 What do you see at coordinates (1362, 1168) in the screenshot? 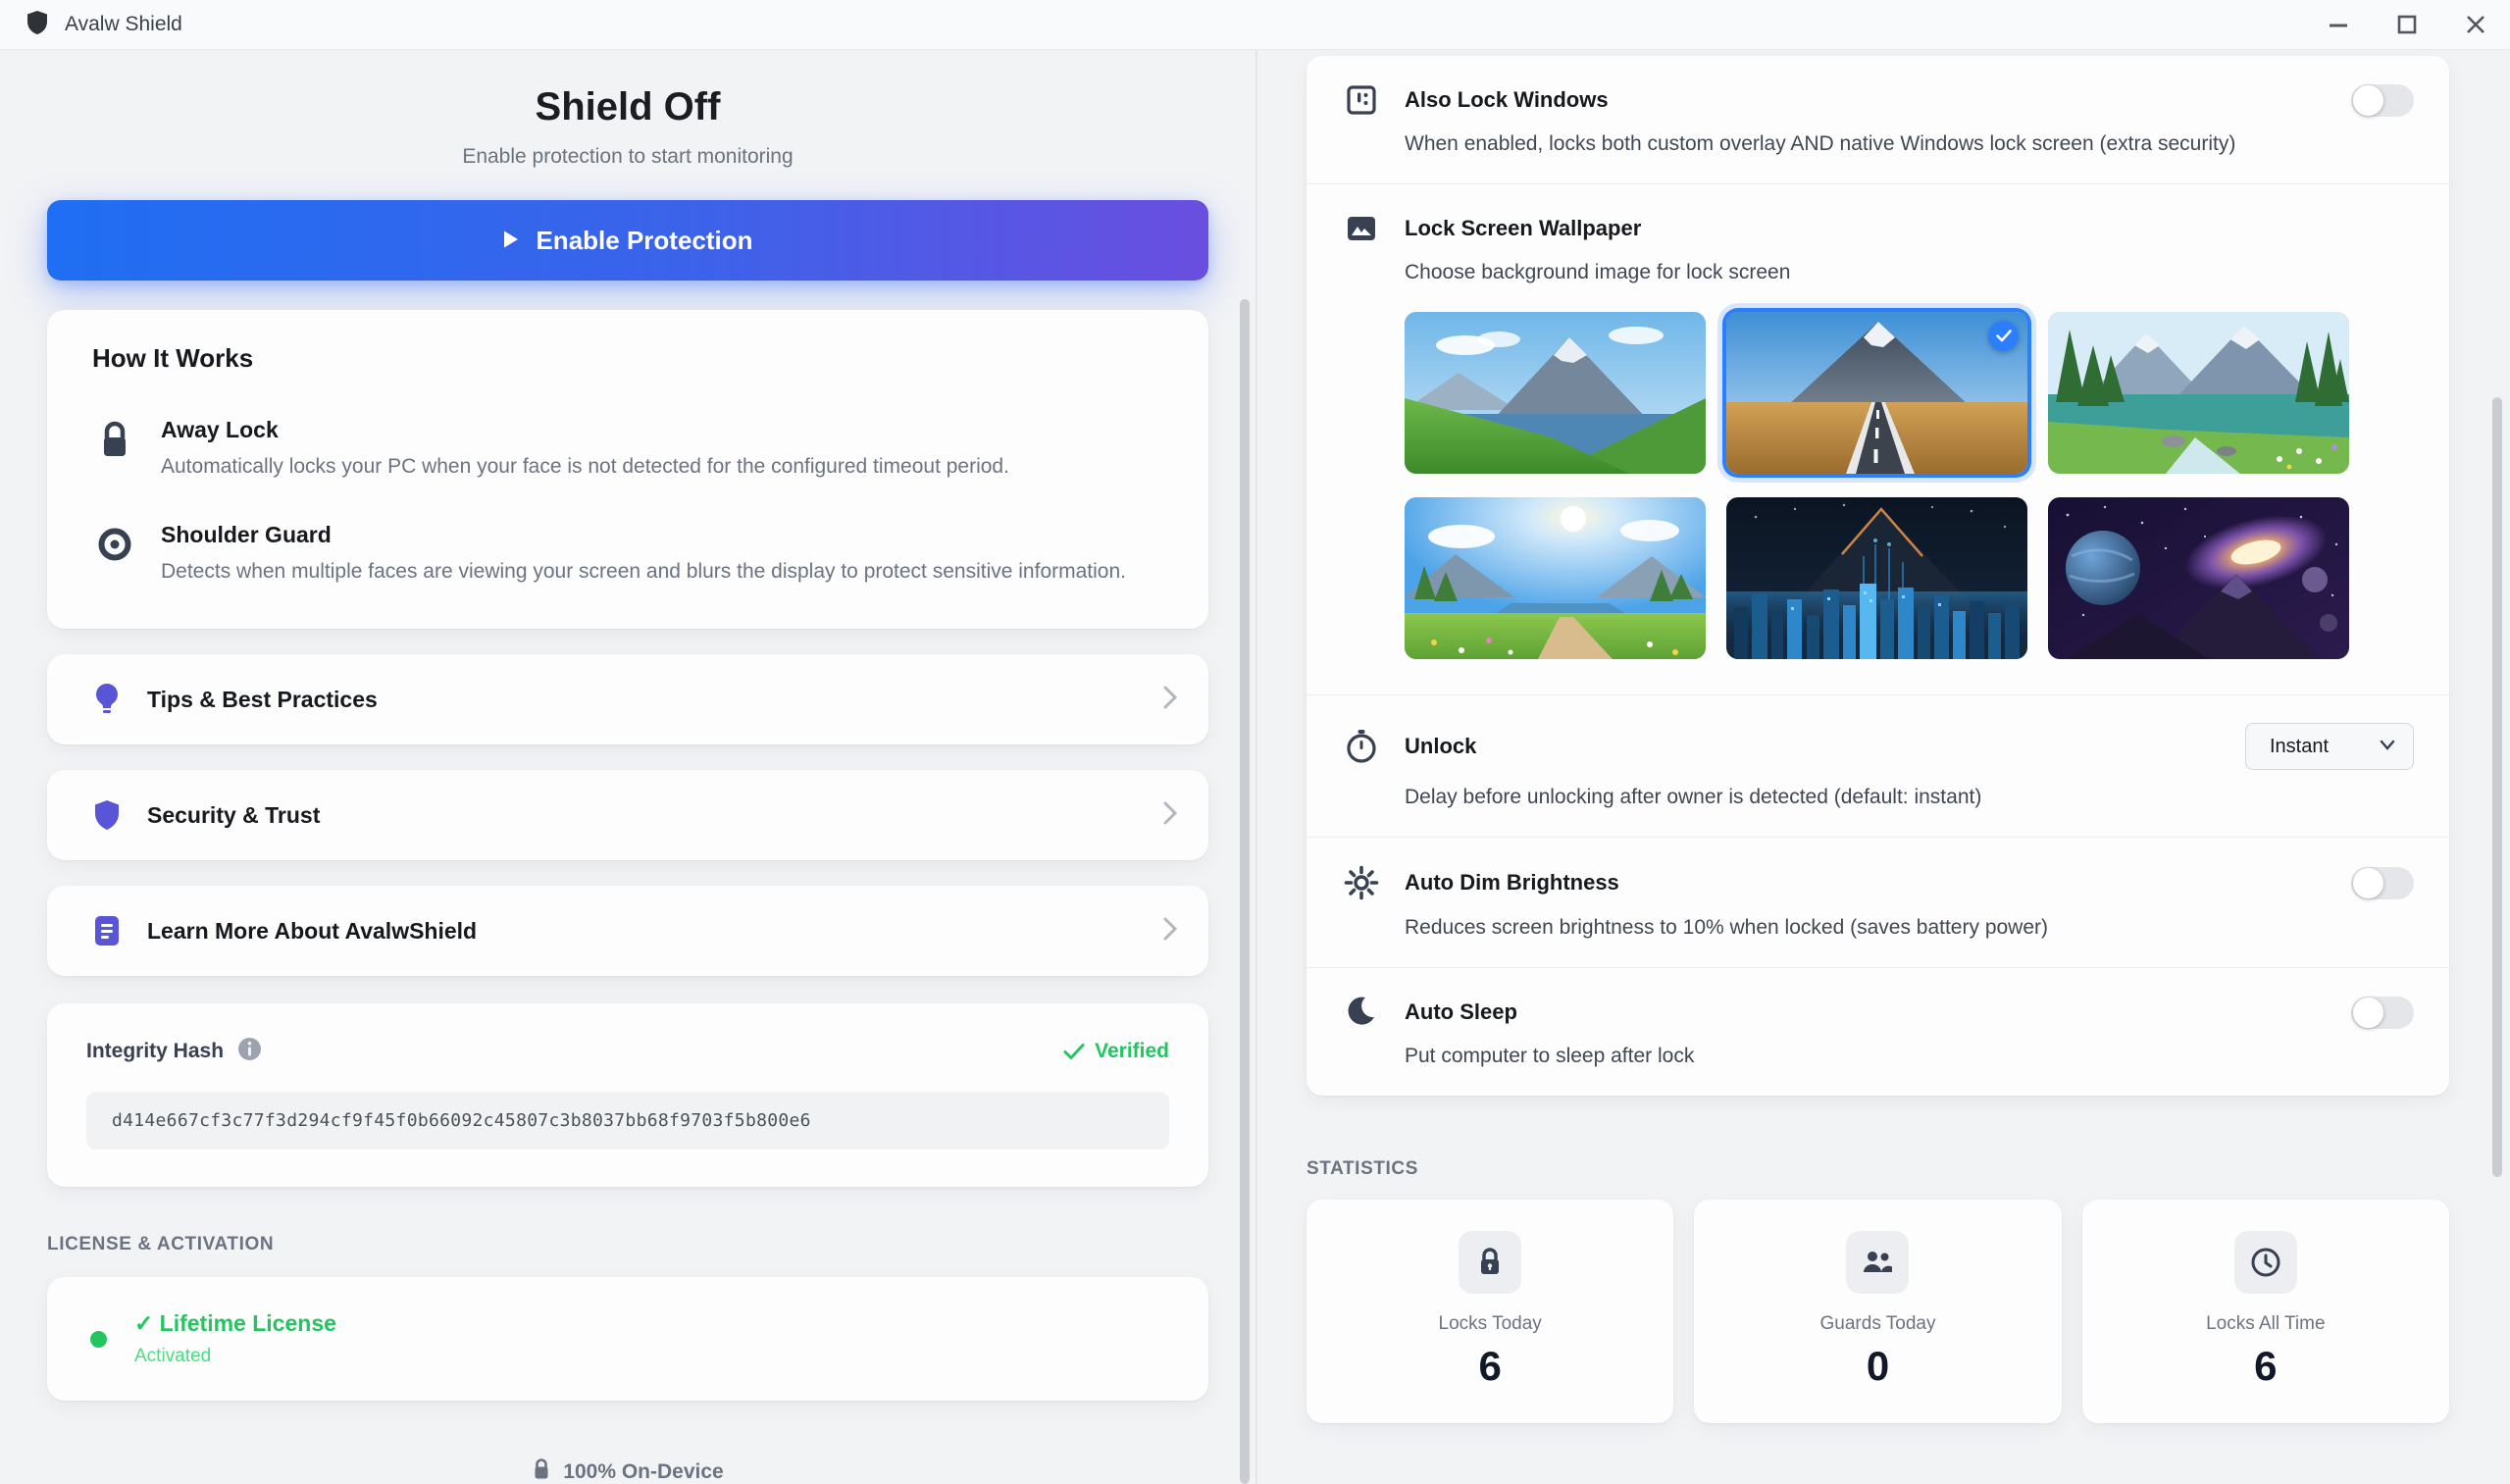
I see `statistics-section-label: STATISTICS` at bounding box center [1362, 1168].